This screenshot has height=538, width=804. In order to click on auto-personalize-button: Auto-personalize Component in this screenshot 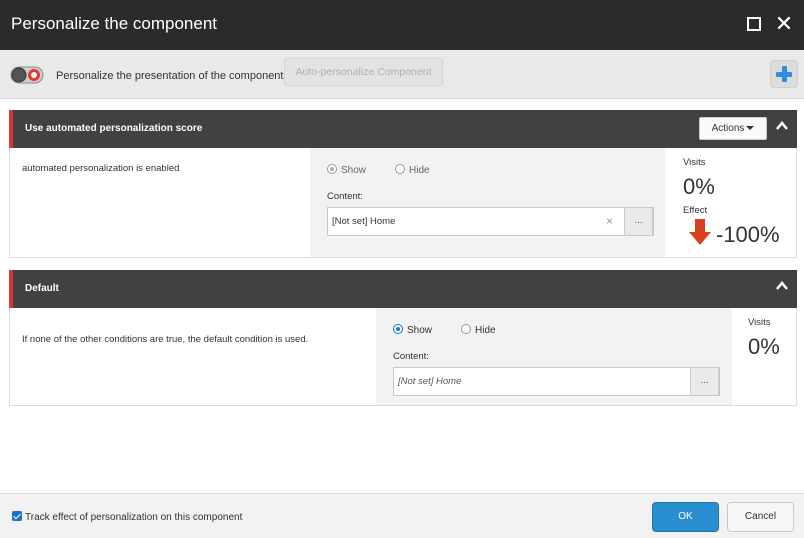, I will do `click(363, 72)`.